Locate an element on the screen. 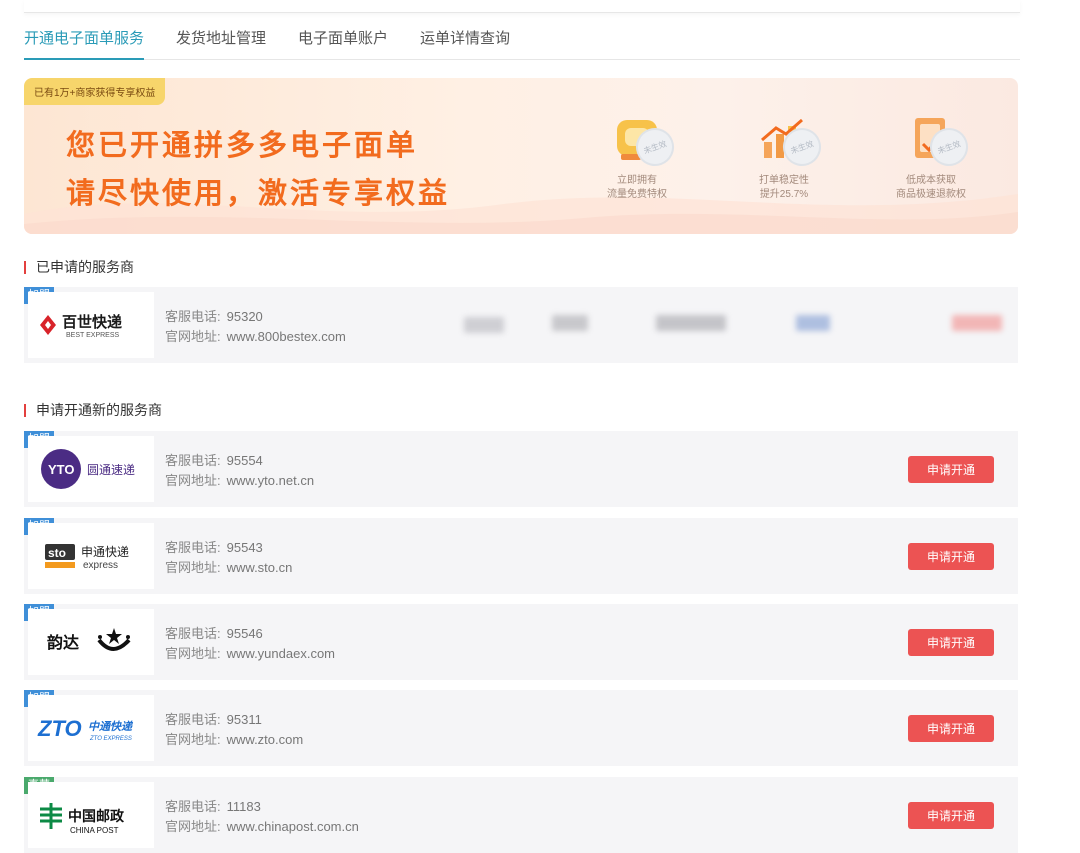 The width and height of the screenshot is (1080, 853). china-post-logo: 中国邮政 CHINA POST is located at coordinates (91, 815).